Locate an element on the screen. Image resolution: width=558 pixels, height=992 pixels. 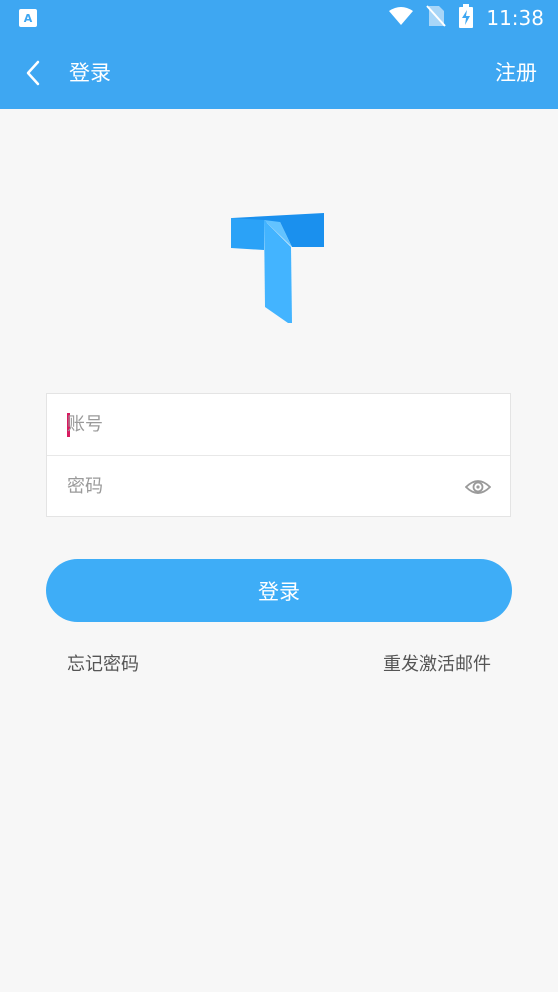
eye-icon is located at coordinates (478, 487).